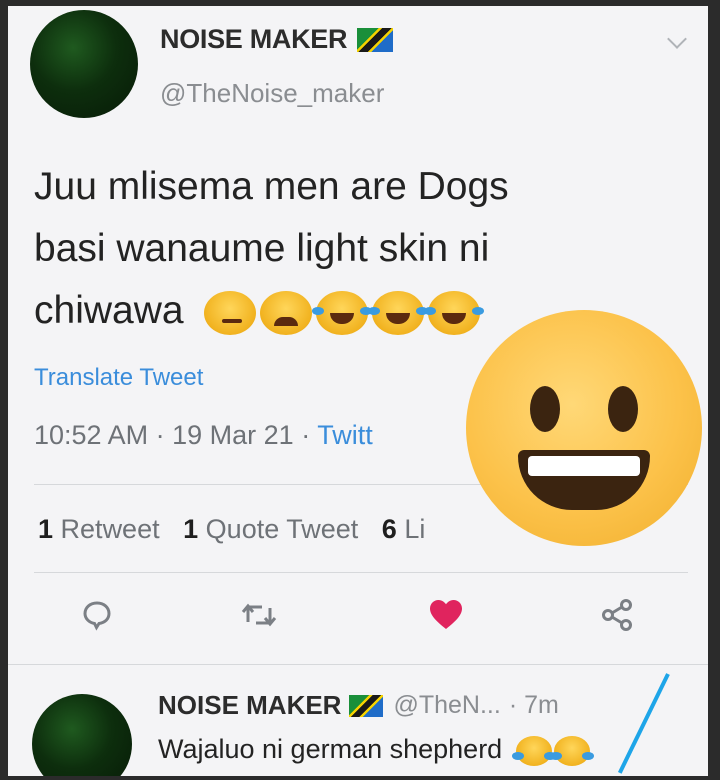  I want to click on share-button, so click(617, 617).